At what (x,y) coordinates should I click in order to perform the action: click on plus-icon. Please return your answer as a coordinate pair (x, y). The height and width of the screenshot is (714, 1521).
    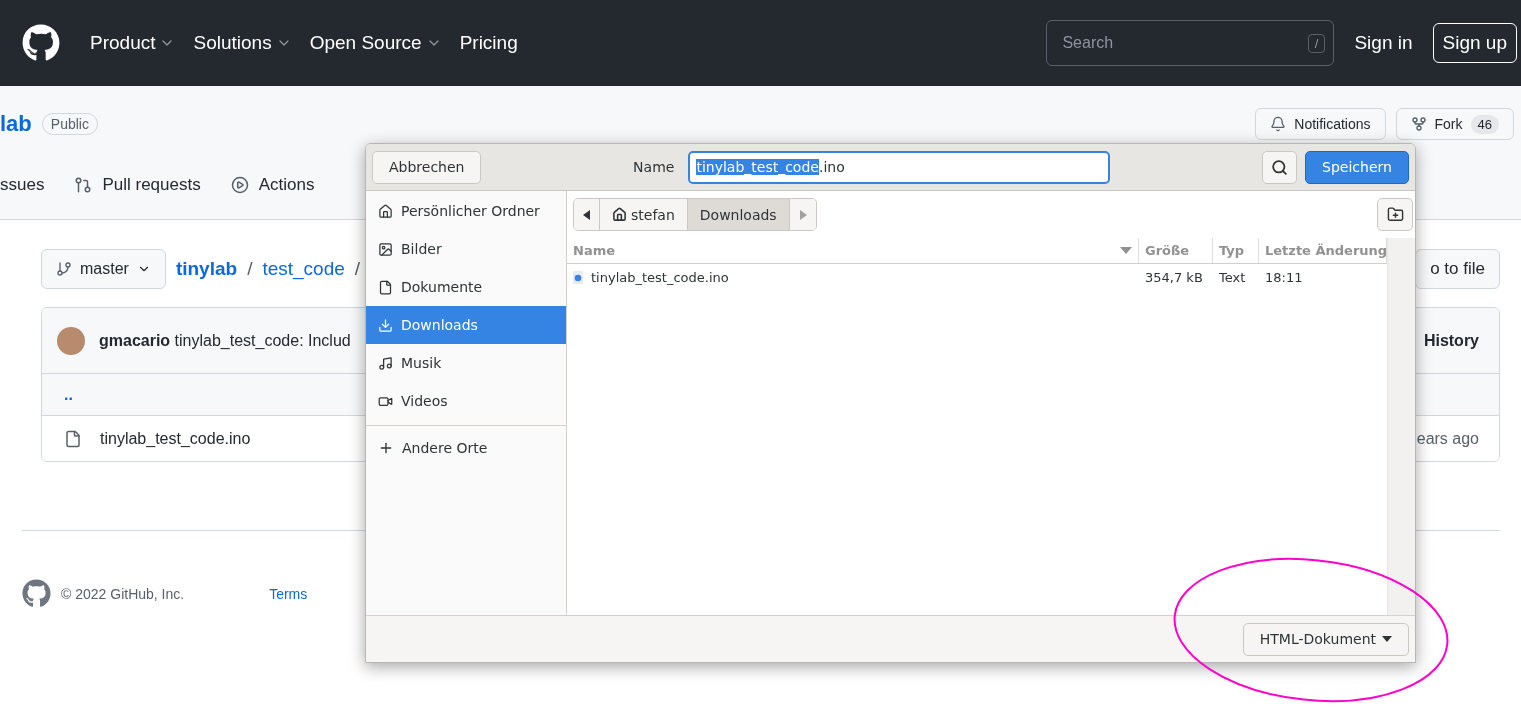
    Looking at the image, I should click on (386, 448).